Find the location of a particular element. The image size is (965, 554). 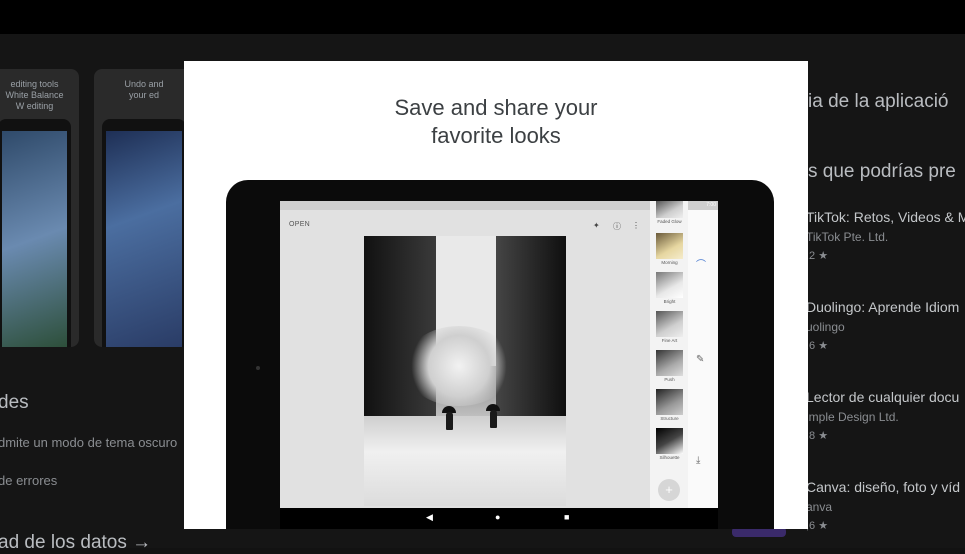

look-label: Bright is located at coordinates (669, 301).